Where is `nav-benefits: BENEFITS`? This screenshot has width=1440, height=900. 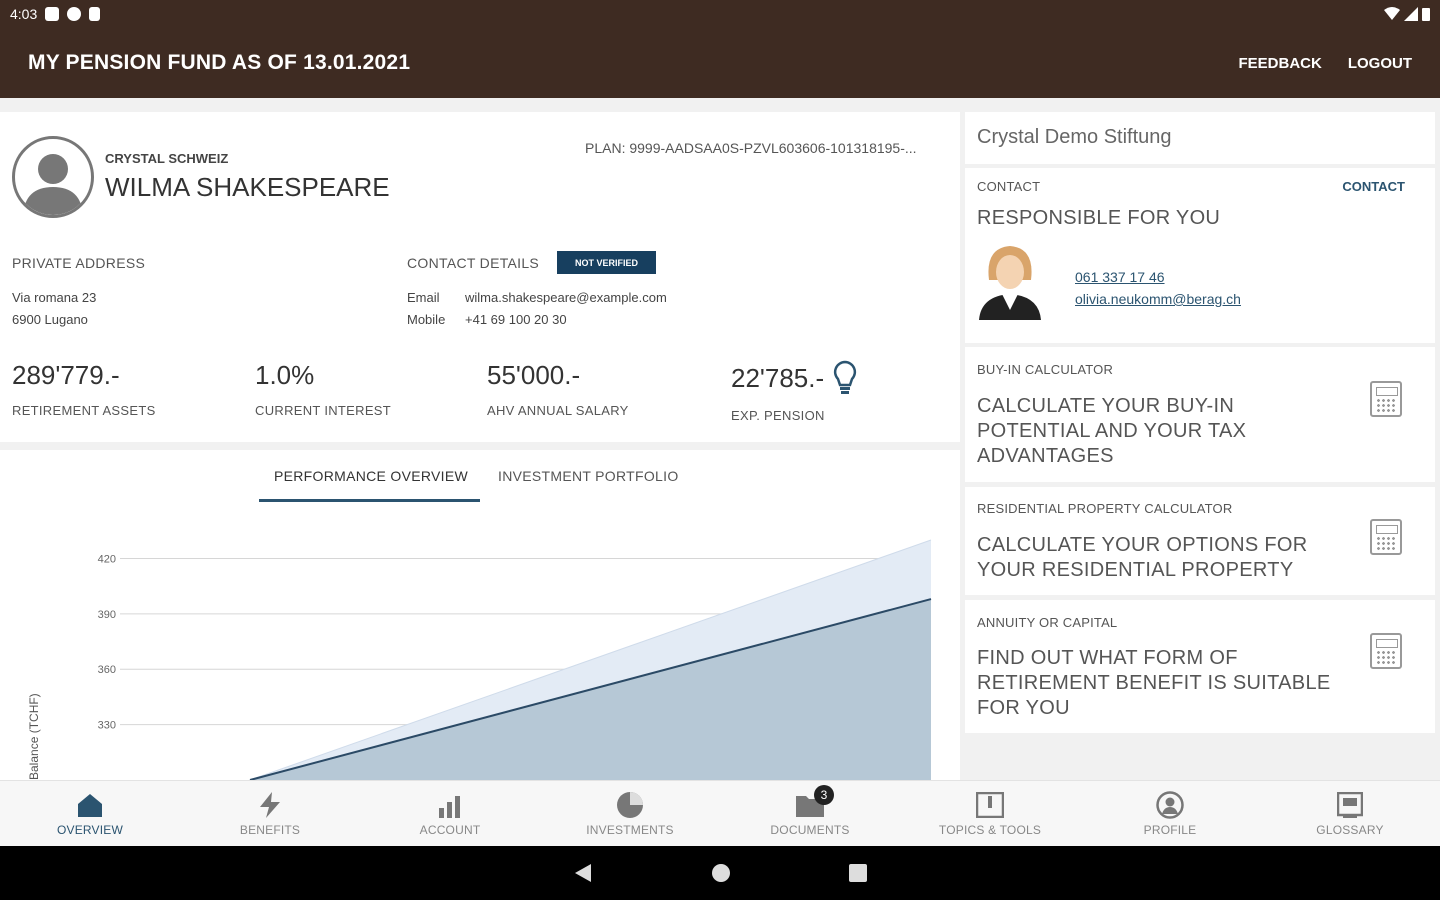 nav-benefits: BENEFITS is located at coordinates (270, 813).